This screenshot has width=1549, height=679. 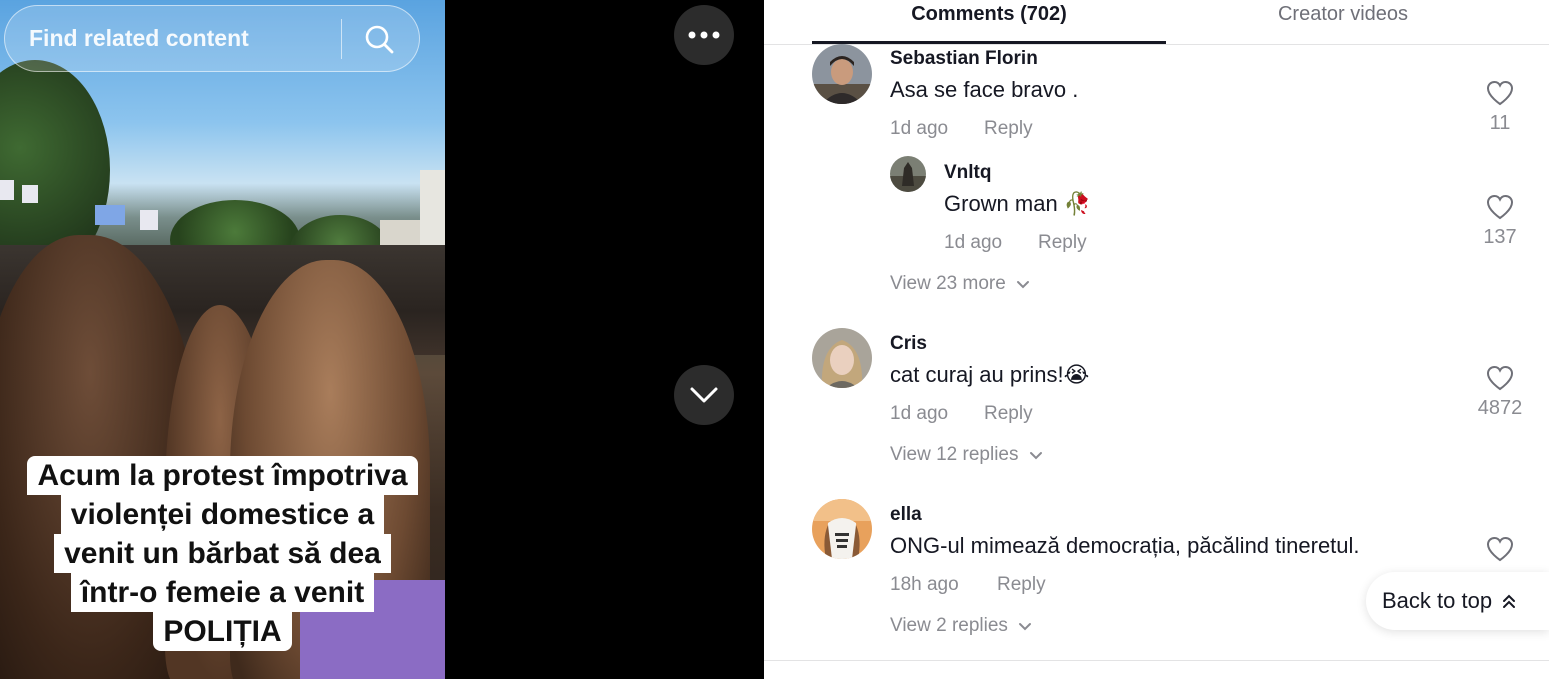 I want to click on panel-tabs: Comments (702) Creator videos, so click(x=1156, y=22).